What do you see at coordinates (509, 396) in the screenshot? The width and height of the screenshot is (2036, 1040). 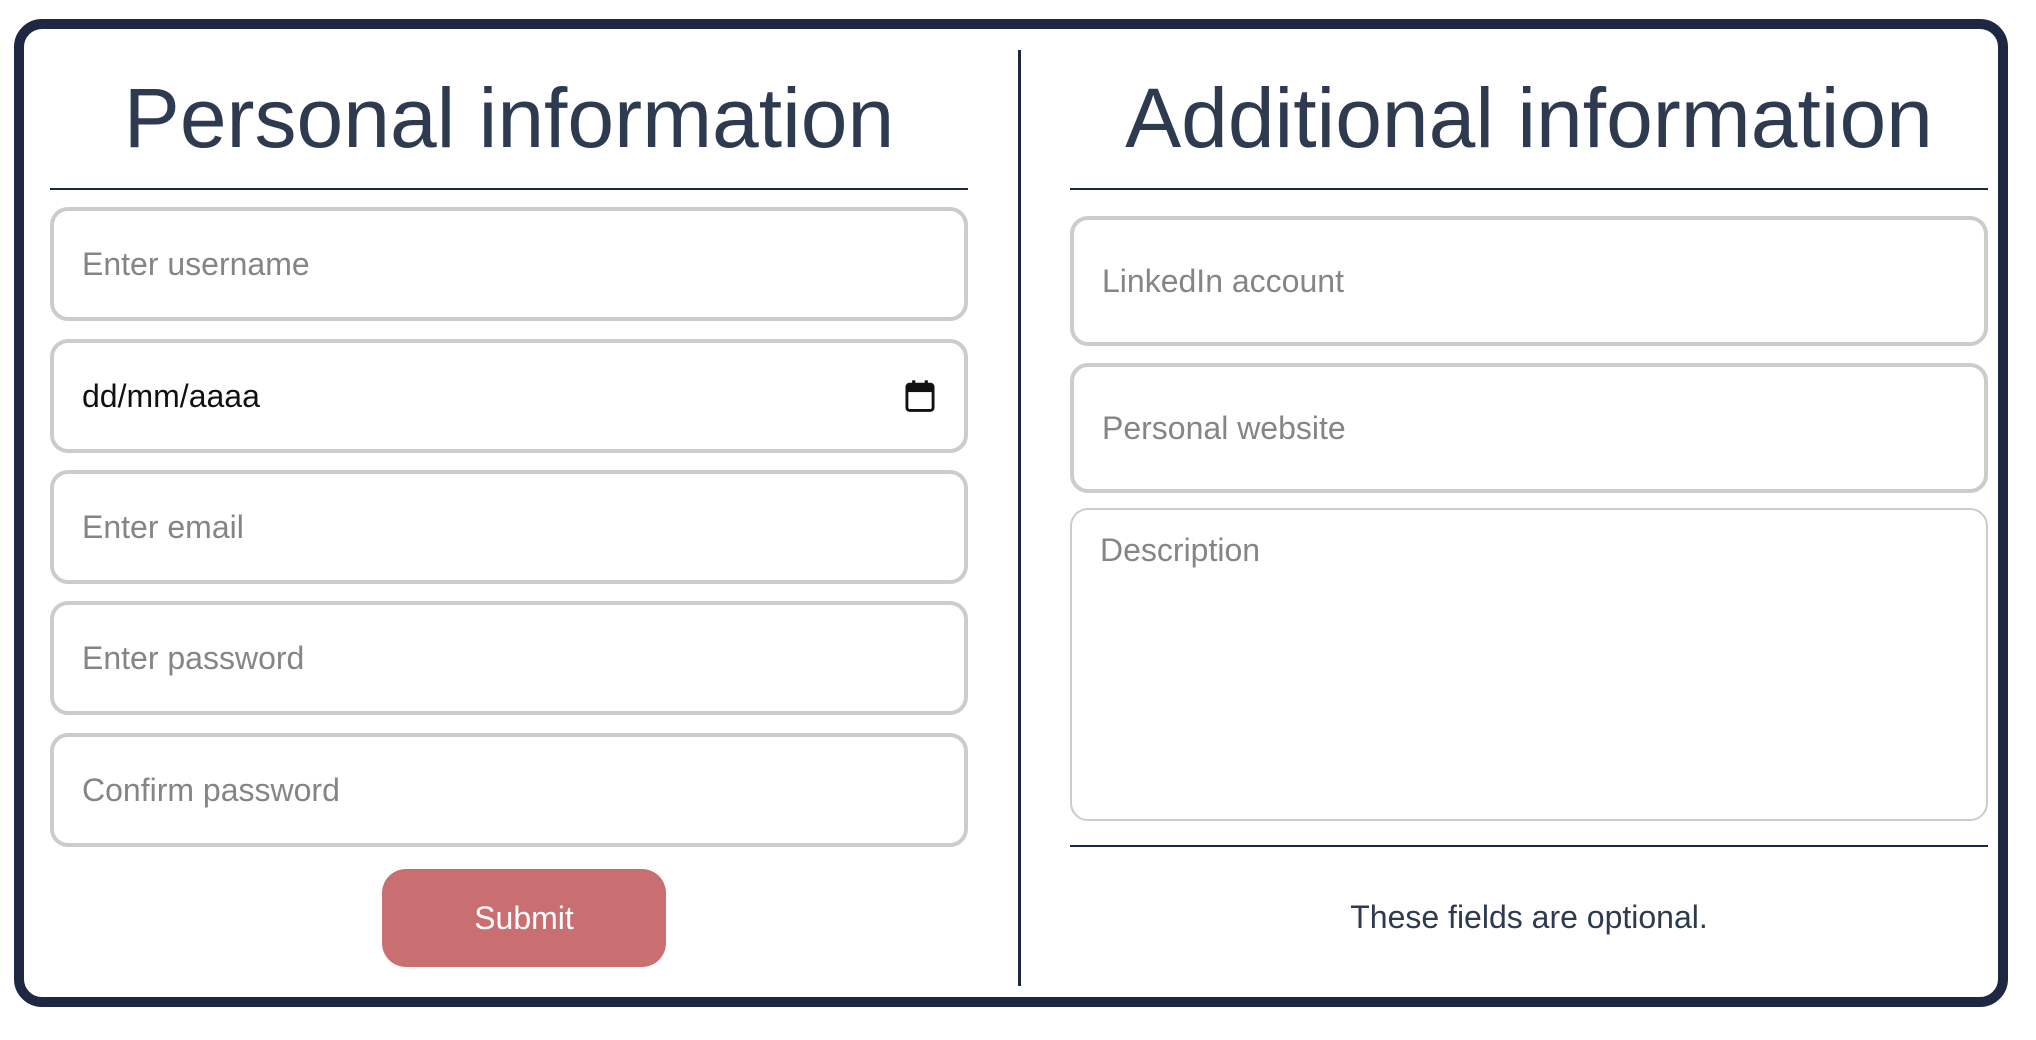 I see `birthdate-field: dd/mm/aaaa` at bounding box center [509, 396].